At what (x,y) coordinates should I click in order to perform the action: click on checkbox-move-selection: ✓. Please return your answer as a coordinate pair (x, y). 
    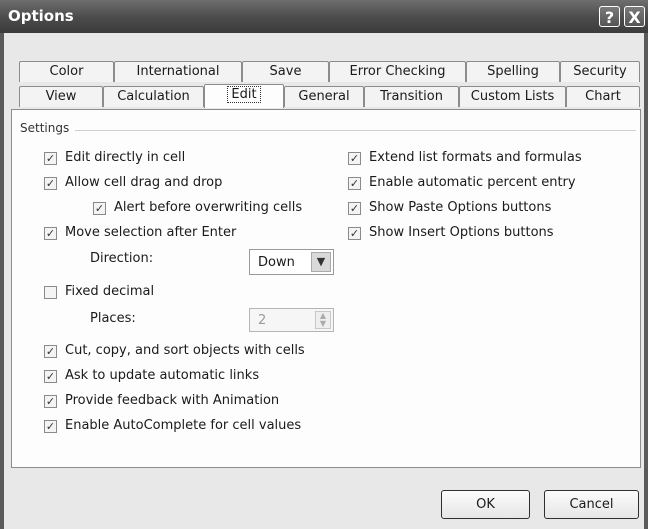
    Looking at the image, I should click on (50, 233).